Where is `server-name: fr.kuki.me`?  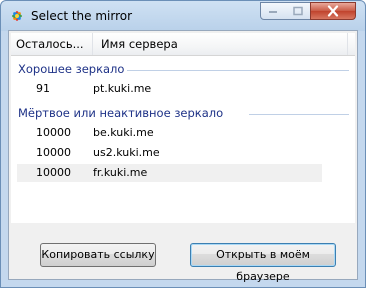 server-name: fr.kuki.me is located at coordinates (120, 172).